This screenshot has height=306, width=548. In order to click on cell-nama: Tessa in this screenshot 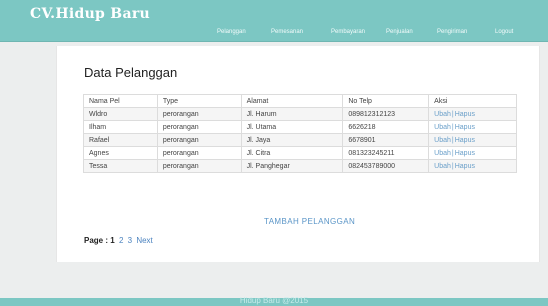, I will do `click(120, 166)`.